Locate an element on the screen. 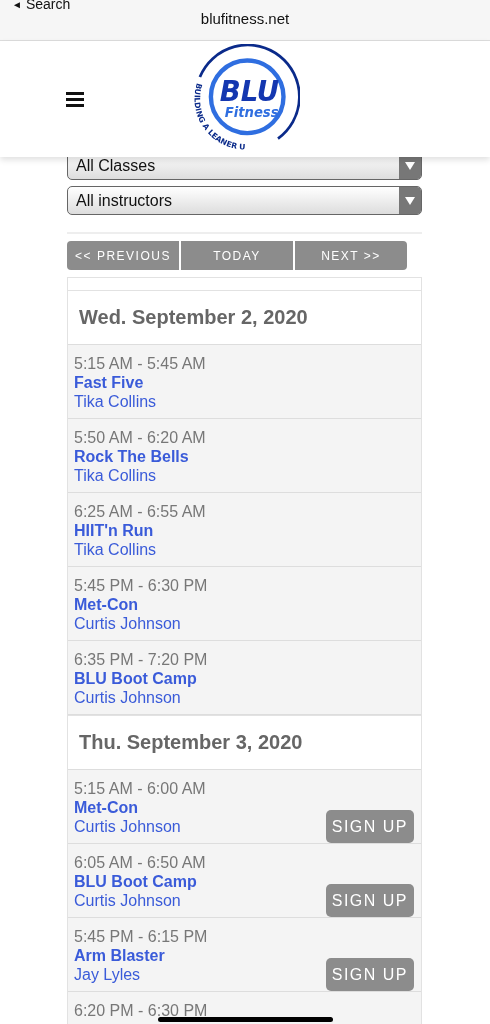  day-heading: Thu. September 3, 2020 is located at coordinates (244, 742).